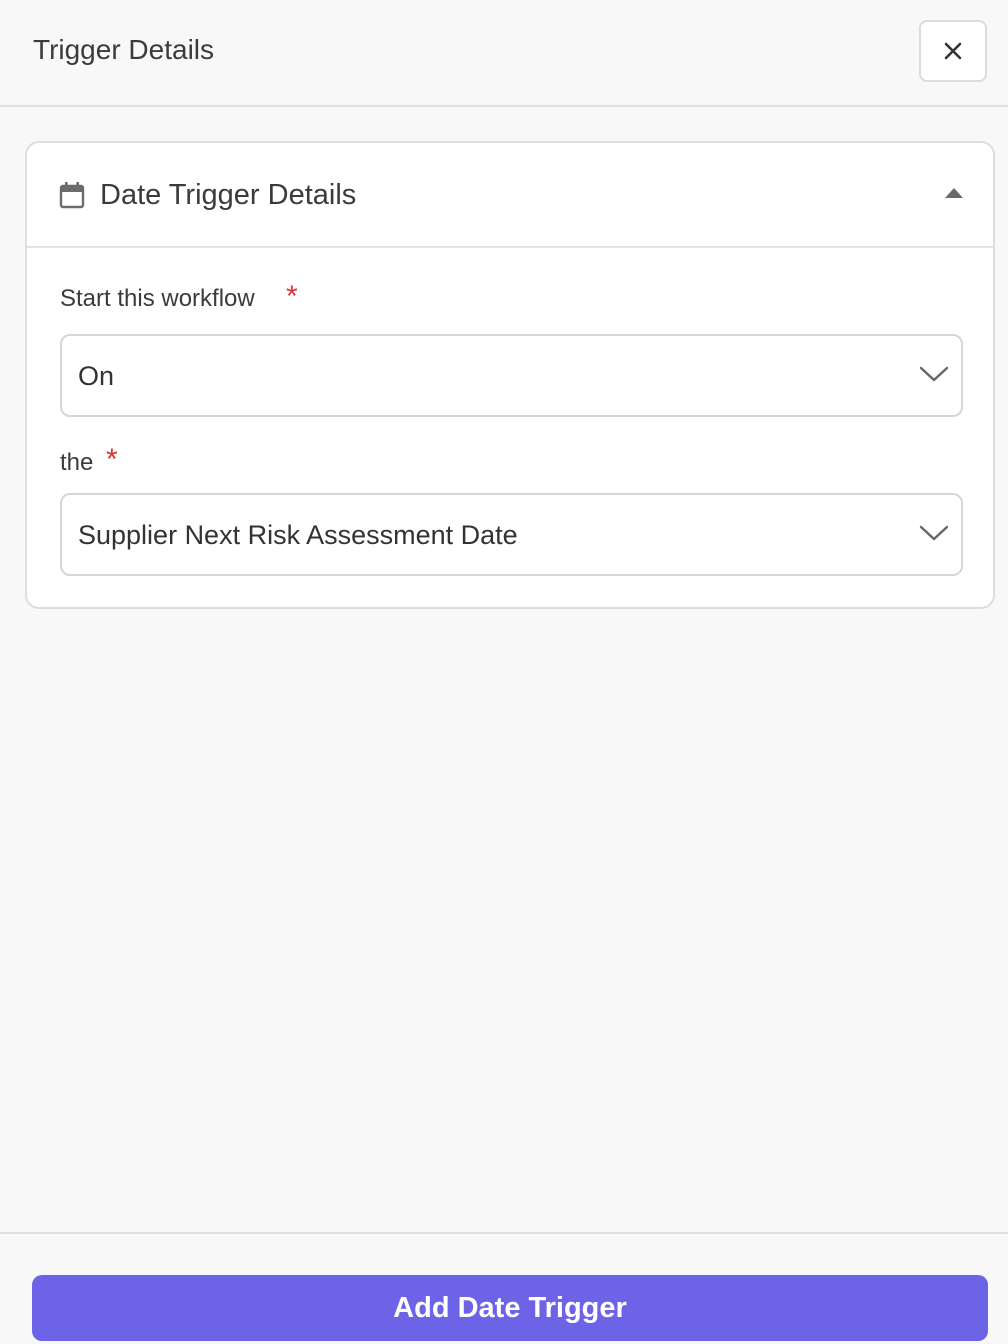 This screenshot has height=1344, width=1008. I want to click on add-date-trigger-button: Add Date Trigger, so click(510, 1308).